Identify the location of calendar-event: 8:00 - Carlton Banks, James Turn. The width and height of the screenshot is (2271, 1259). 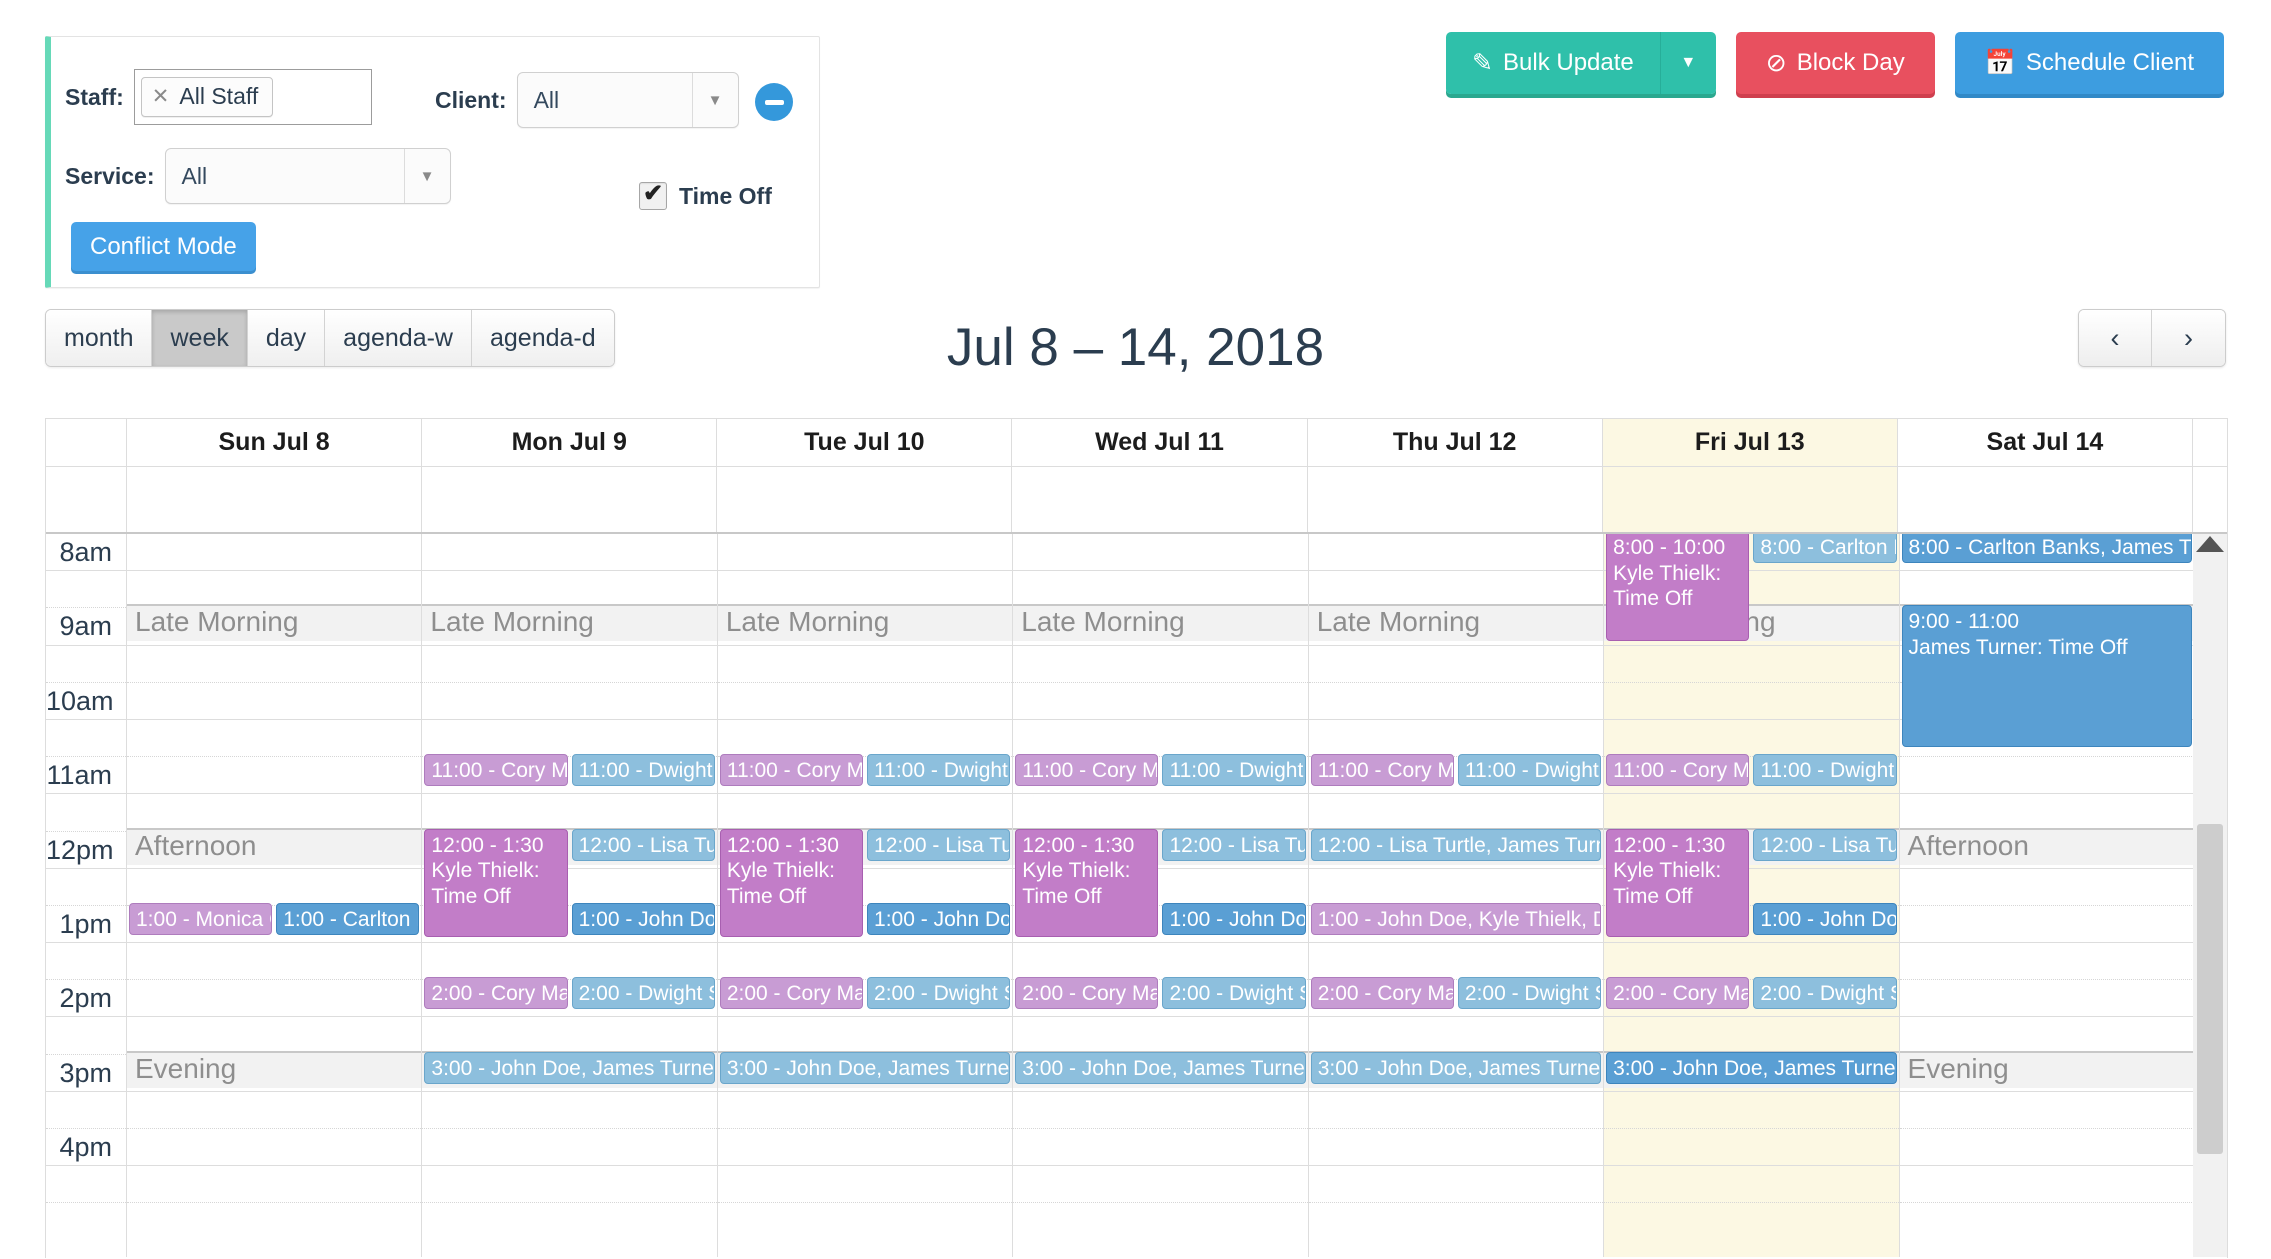
(2046, 548).